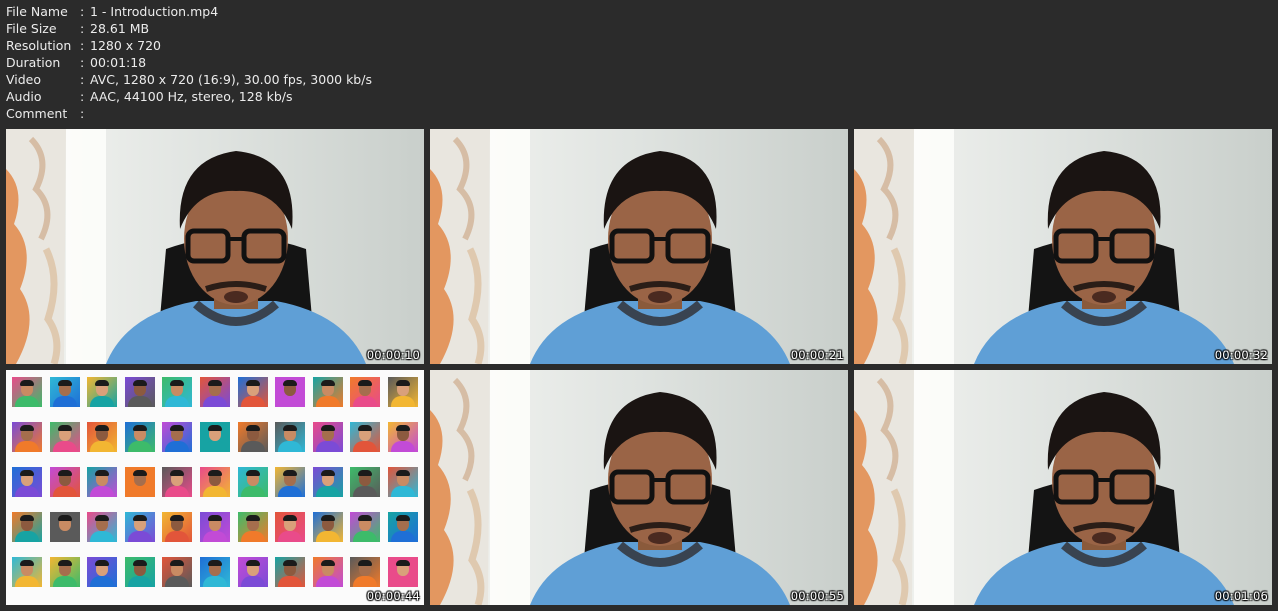 This screenshot has height=611, width=1278. I want to click on timestamp-label: 00:00:32, so click(1241, 355).